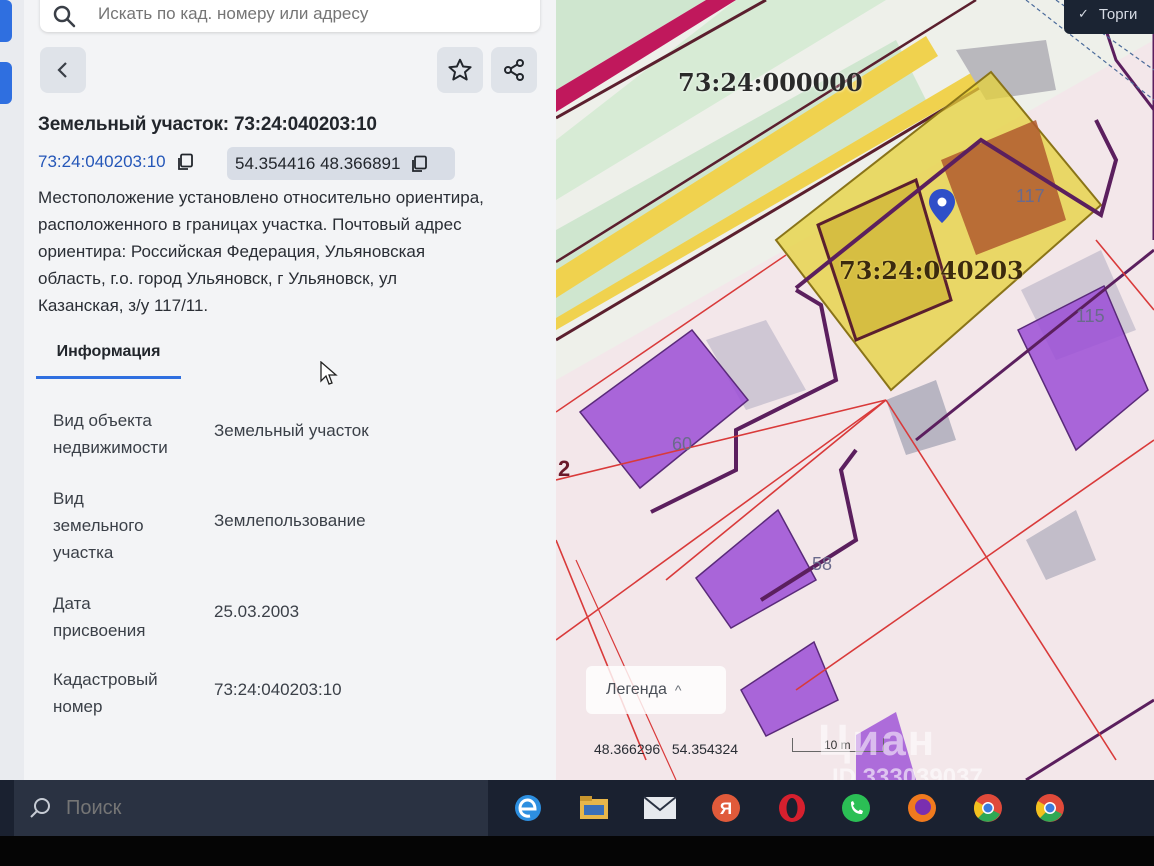  What do you see at coordinates (318, 163) in the screenshot?
I see `coordinates-text: 54.354416 48.366891` at bounding box center [318, 163].